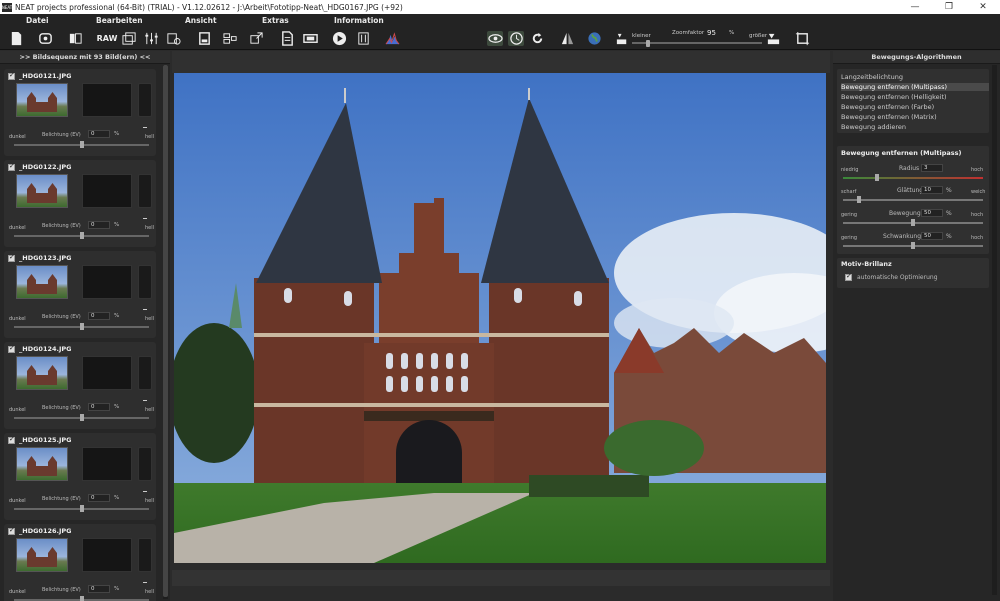  Describe the element at coordinates (915, 7) in the screenshot. I see `minimize-button: —` at that location.